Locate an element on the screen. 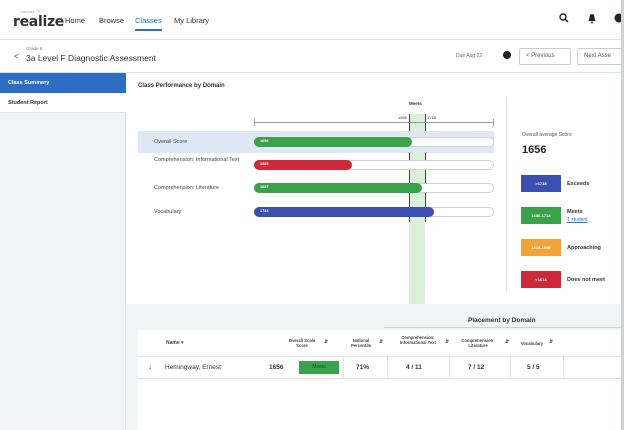 The image size is (624, 430). column-header-name: Name ▾ is located at coordinates (175, 343).